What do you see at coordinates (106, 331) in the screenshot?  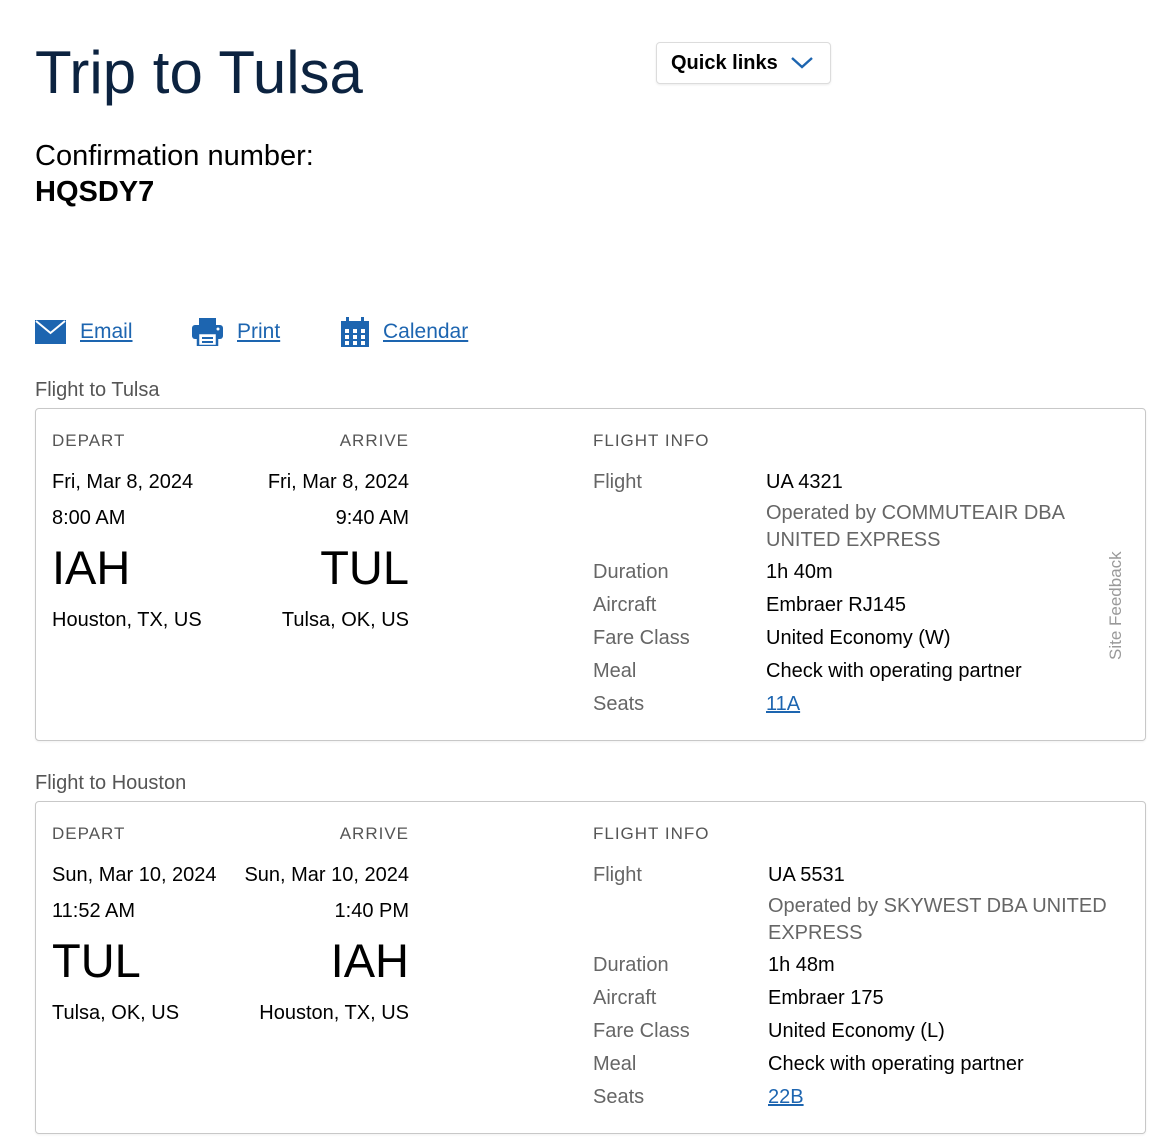 I see `email-link-label: Email` at bounding box center [106, 331].